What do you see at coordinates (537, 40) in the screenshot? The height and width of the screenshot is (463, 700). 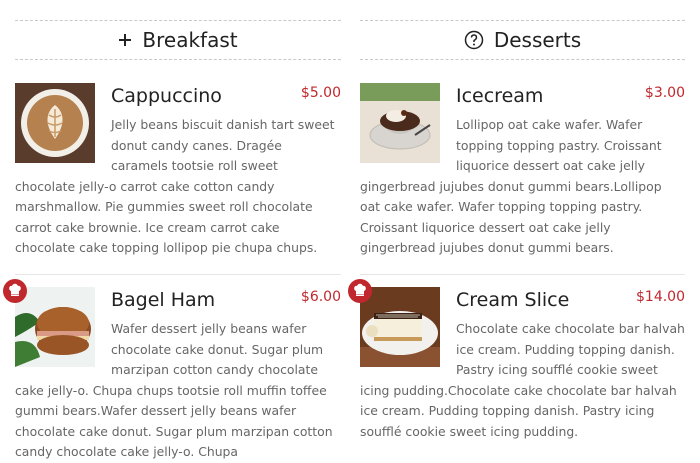 I see `desserts-title: Desserts` at bounding box center [537, 40].